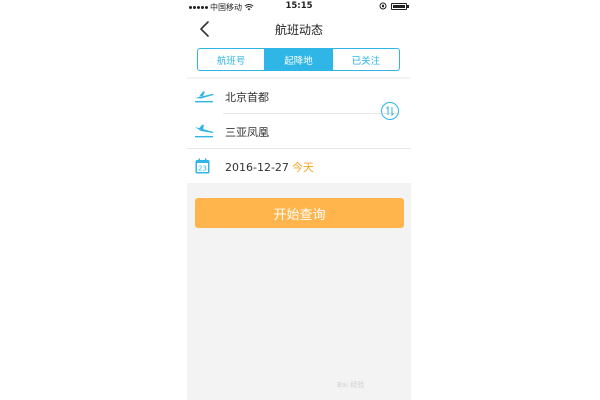 This screenshot has height=400, width=600. I want to click on orientation-lock-icon, so click(383, 6).